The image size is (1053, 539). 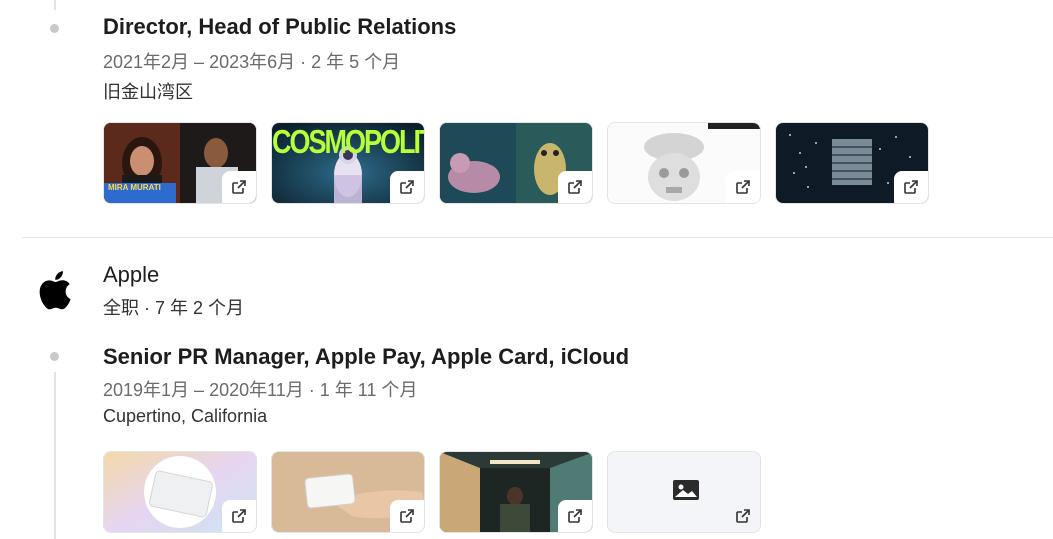 I want to click on company-name: Apple, so click(x=131, y=275).